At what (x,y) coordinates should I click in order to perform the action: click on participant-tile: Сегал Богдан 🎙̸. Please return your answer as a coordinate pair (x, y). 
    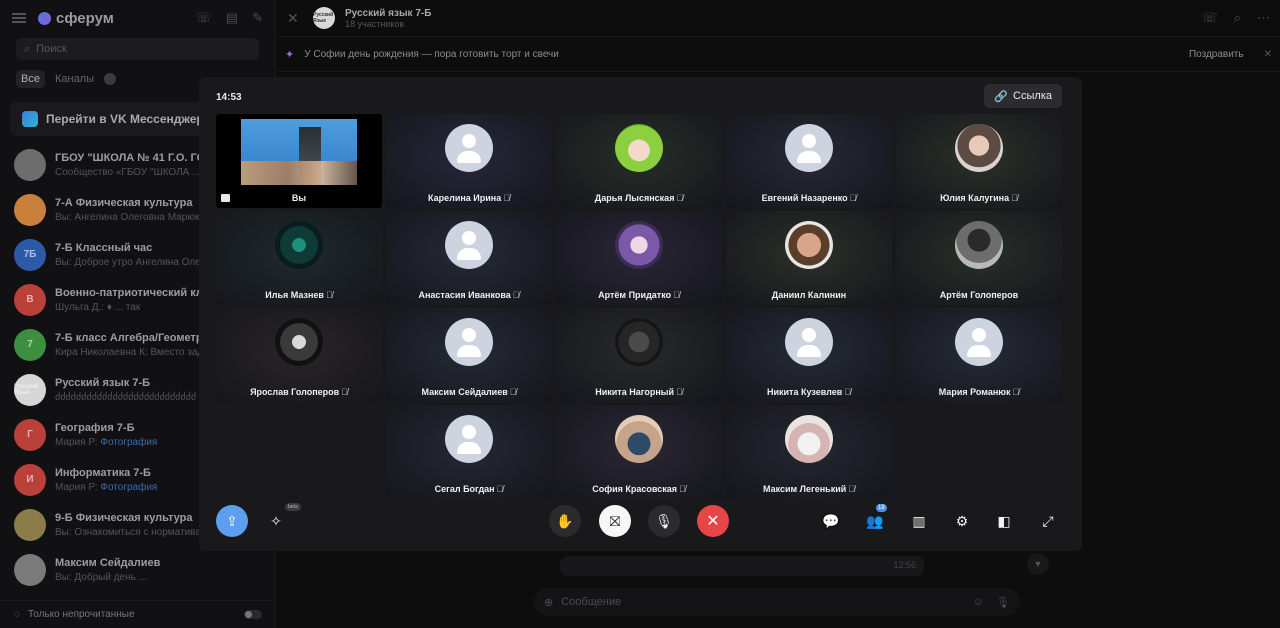
    Looking at the image, I should click on (469, 452).